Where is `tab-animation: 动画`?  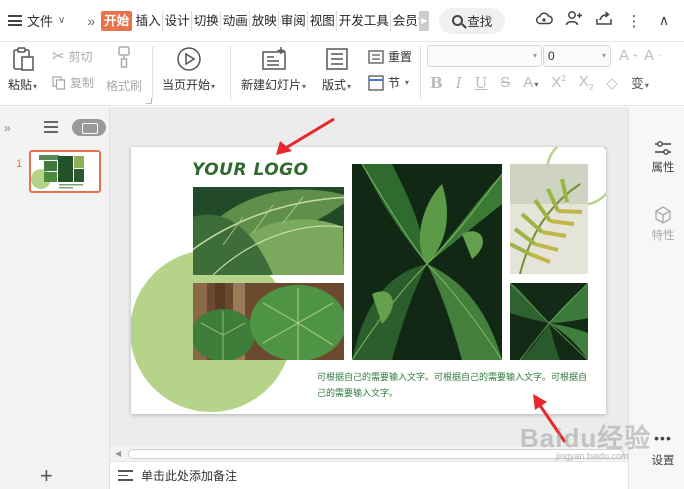 tab-animation: 动画 is located at coordinates (236, 20).